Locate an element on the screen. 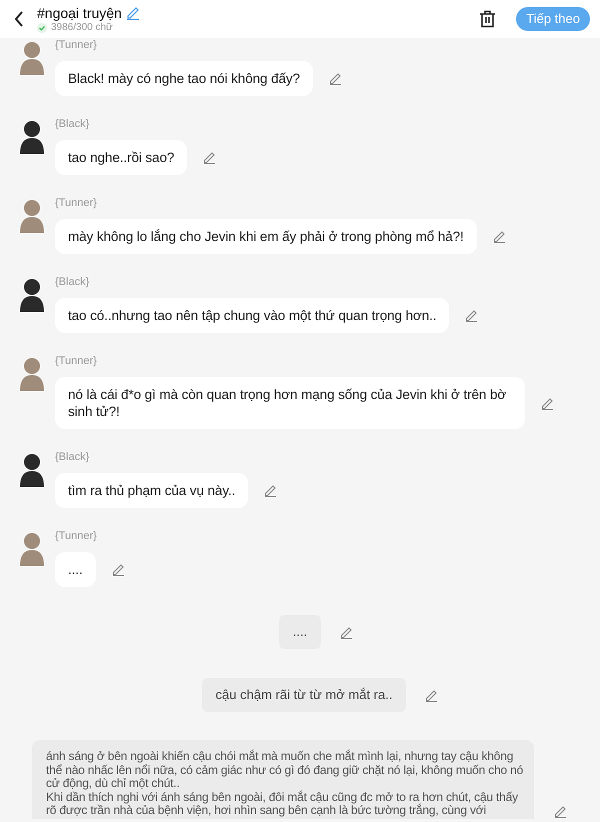 The image size is (600, 822). message-bubble: tao nghe..rồi sao? is located at coordinates (121, 157).